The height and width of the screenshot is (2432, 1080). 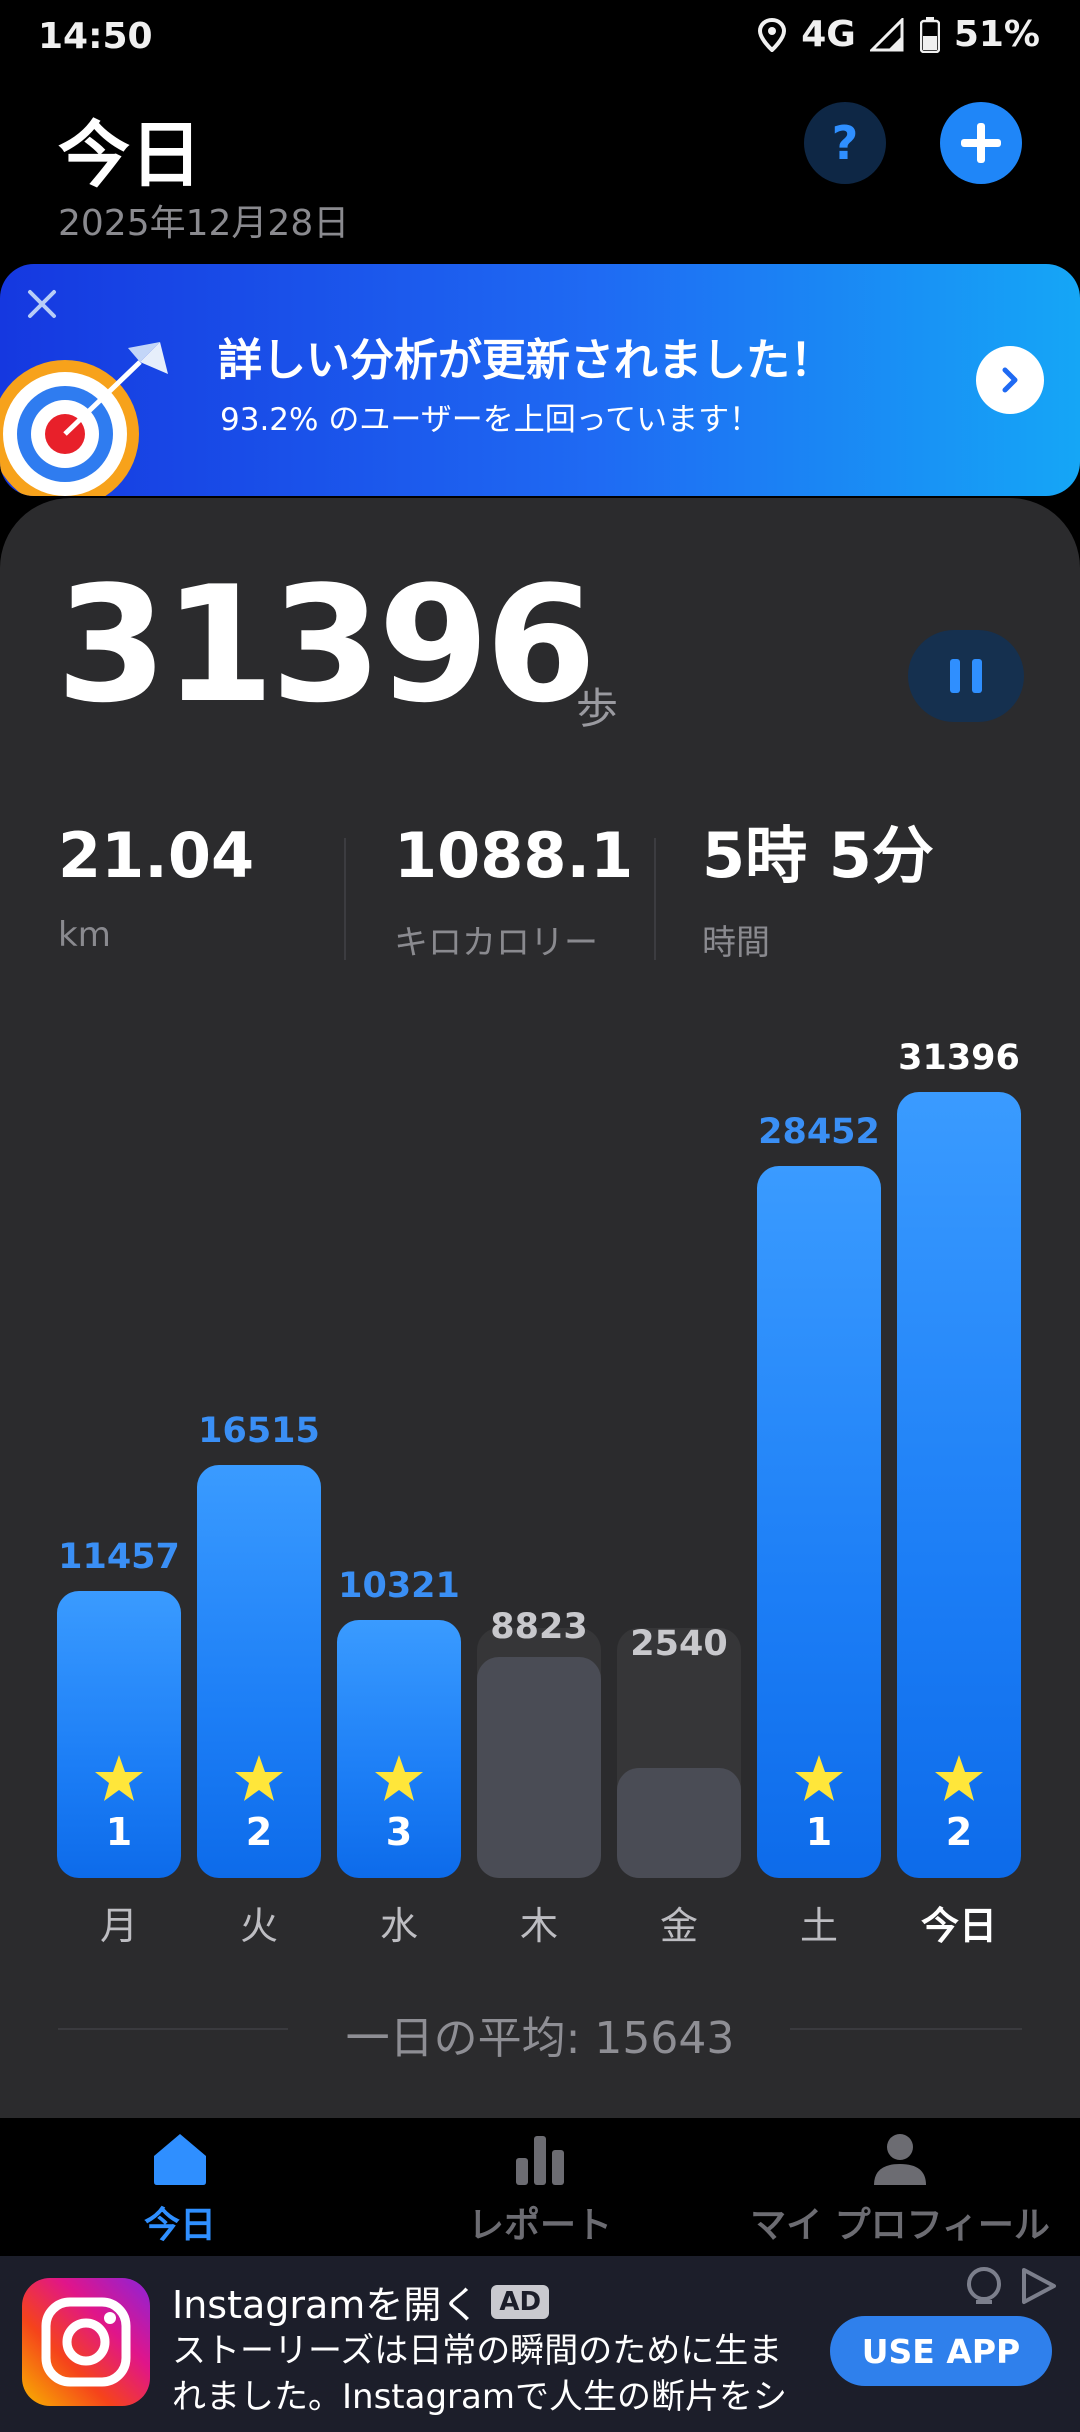 What do you see at coordinates (326, 644) in the screenshot?
I see `step-count: 31396` at bounding box center [326, 644].